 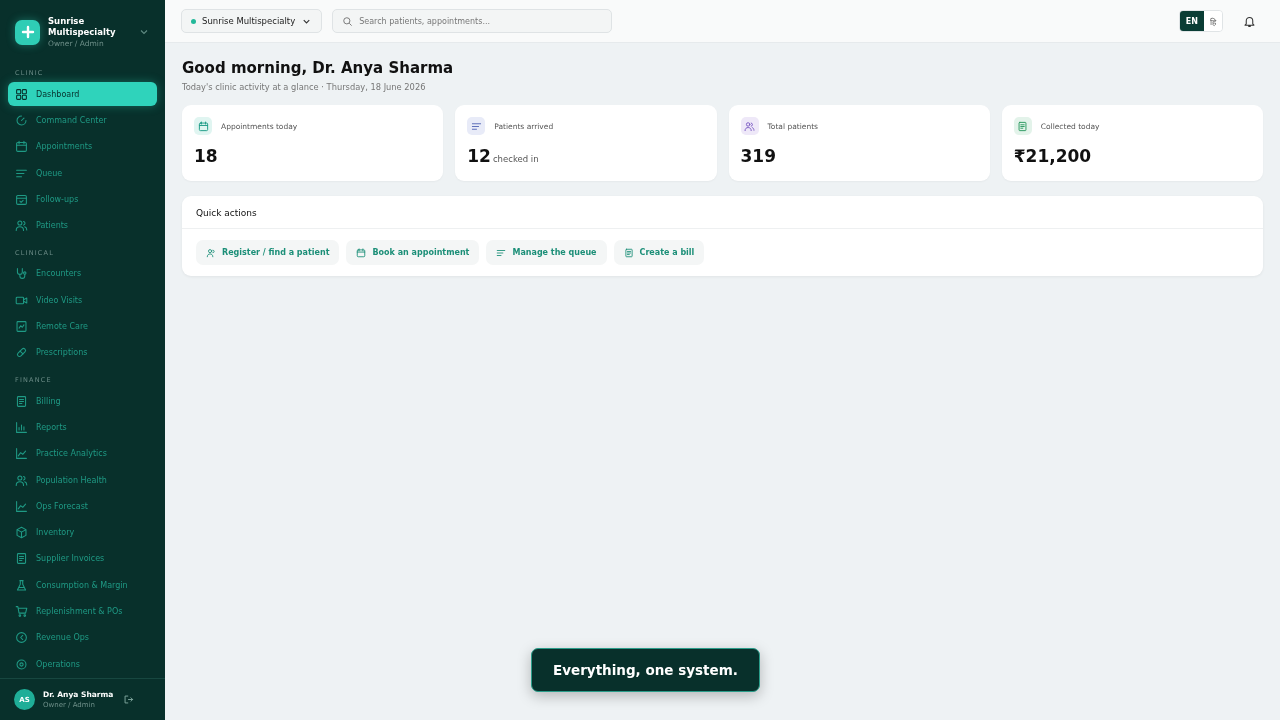 I want to click on organization-name: Sunrise Multispecialty, so click(x=82, y=27).